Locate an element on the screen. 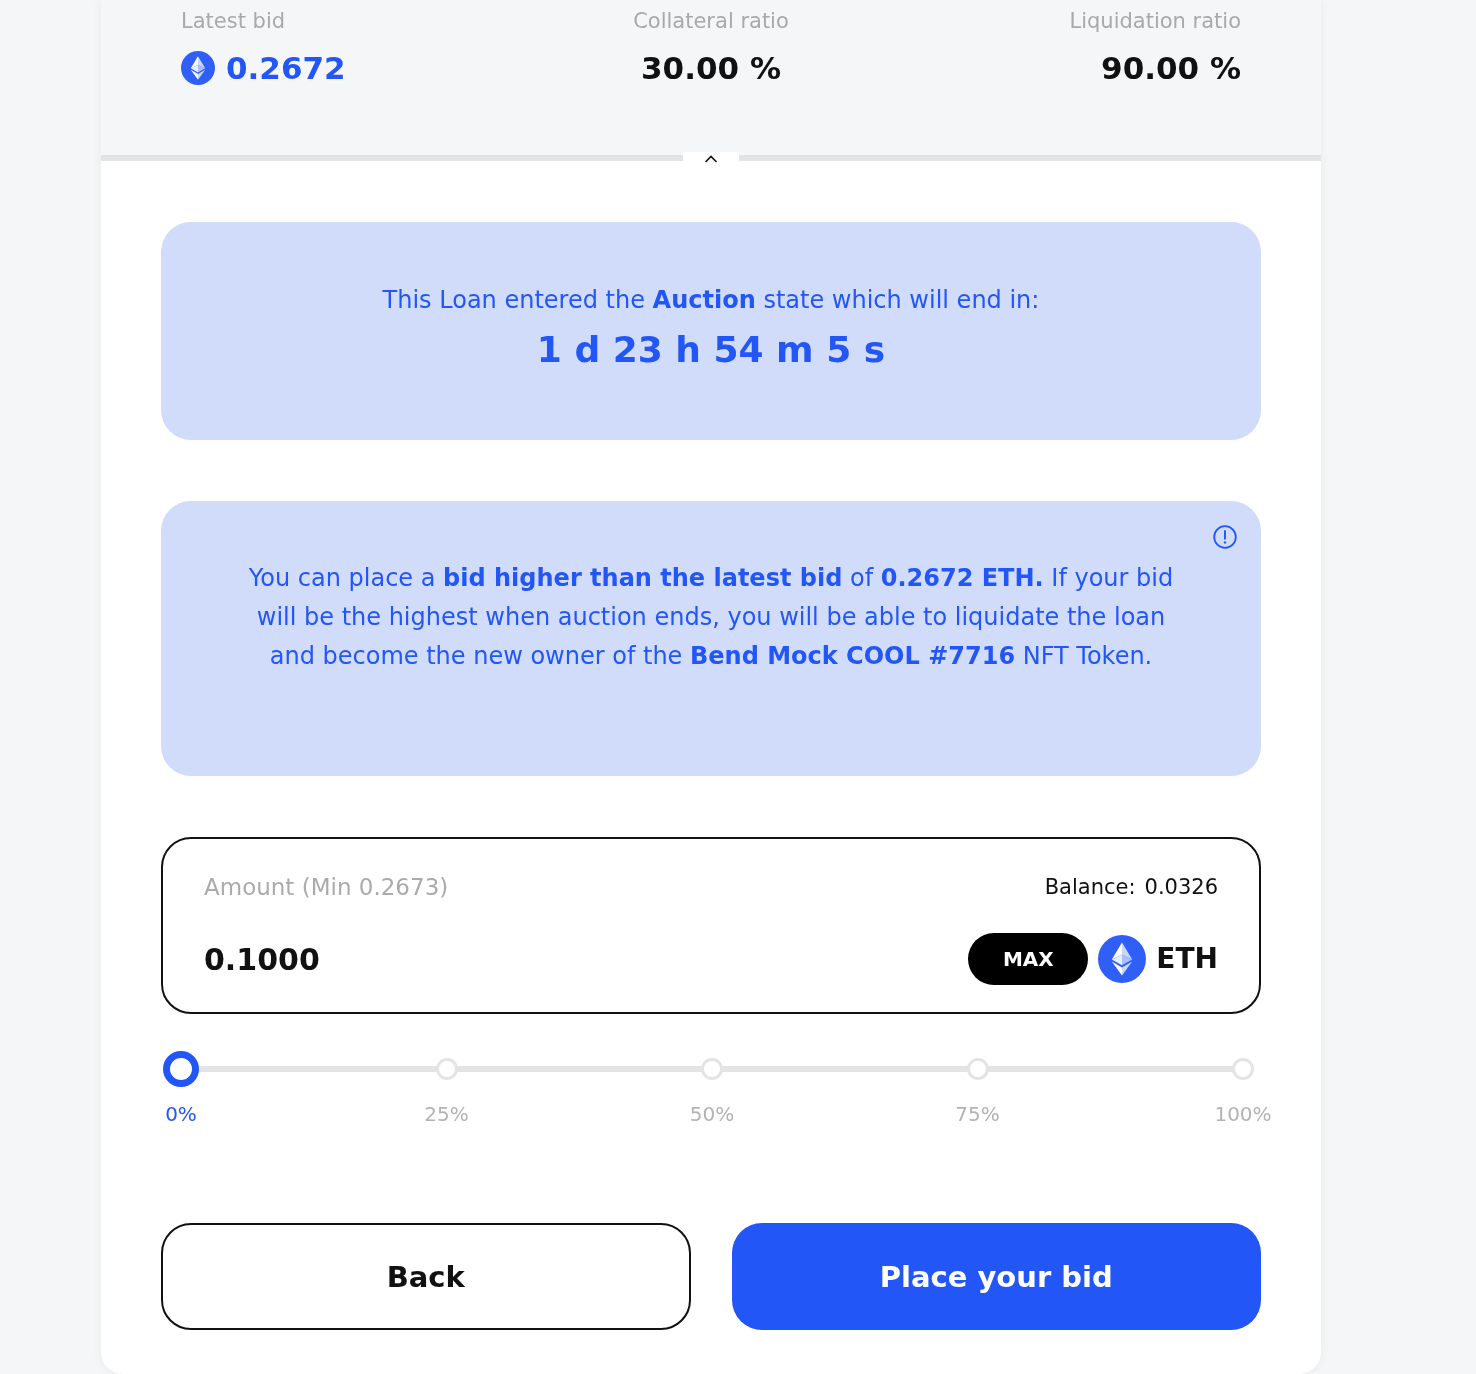  slider-mark-label: 25% is located at coordinates (446, 1114).